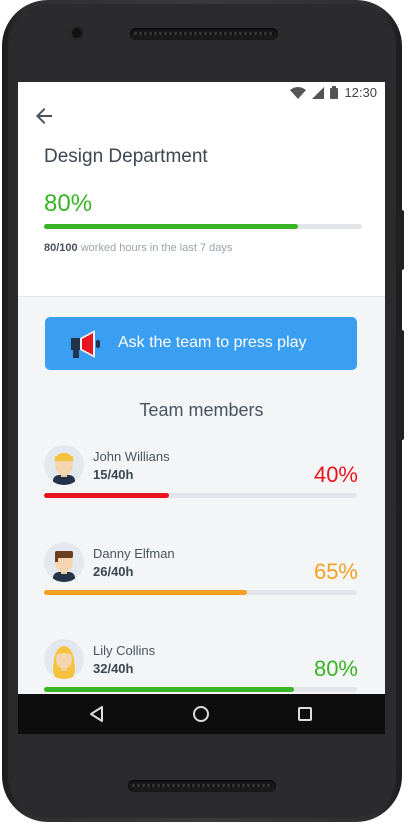  What do you see at coordinates (334, 92) in the screenshot?
I see `battery-icon` at bounding box center [334, 92].